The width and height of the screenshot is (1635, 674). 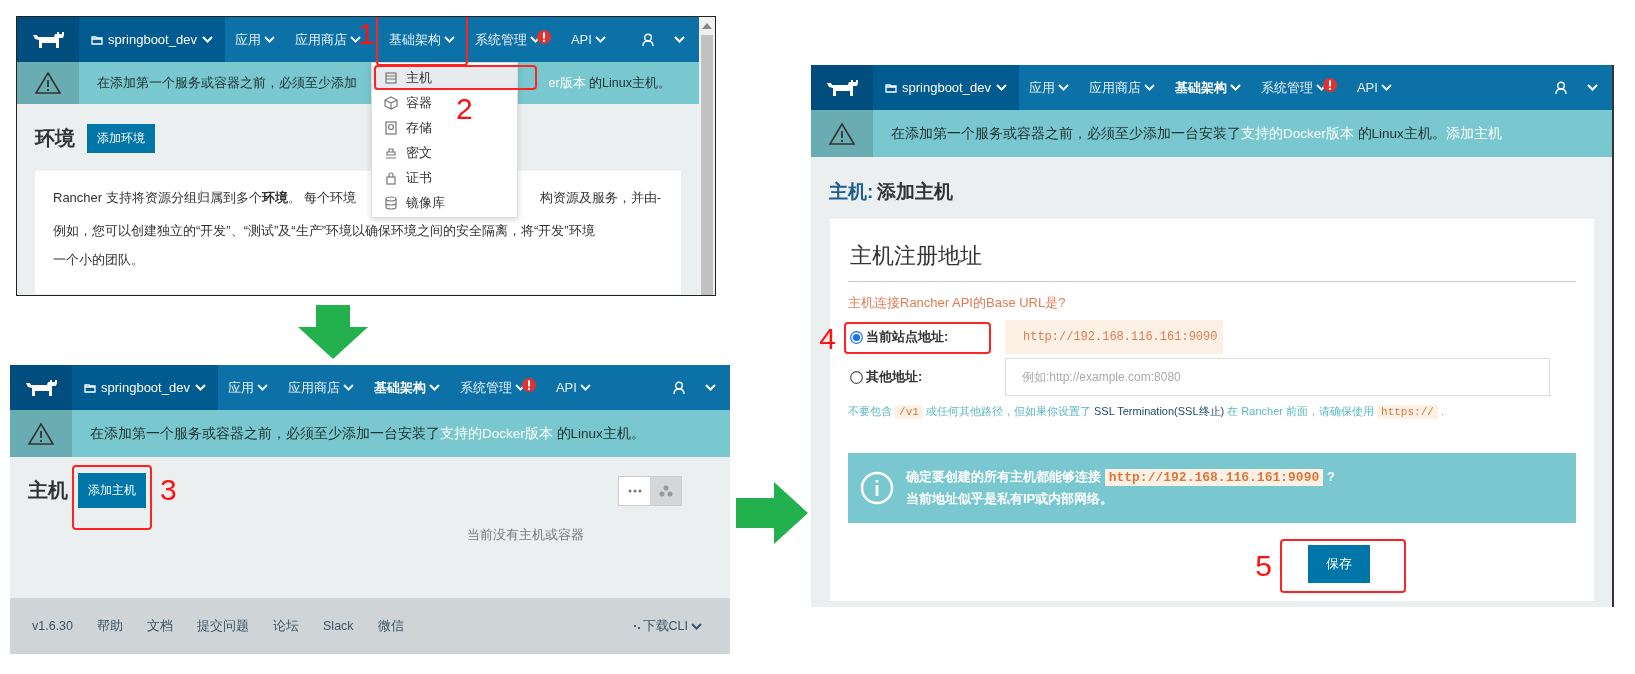 What do you see at coordinates (390, 77) in the screenshot?
I see `list-icon` at bounding box center [390, 77].